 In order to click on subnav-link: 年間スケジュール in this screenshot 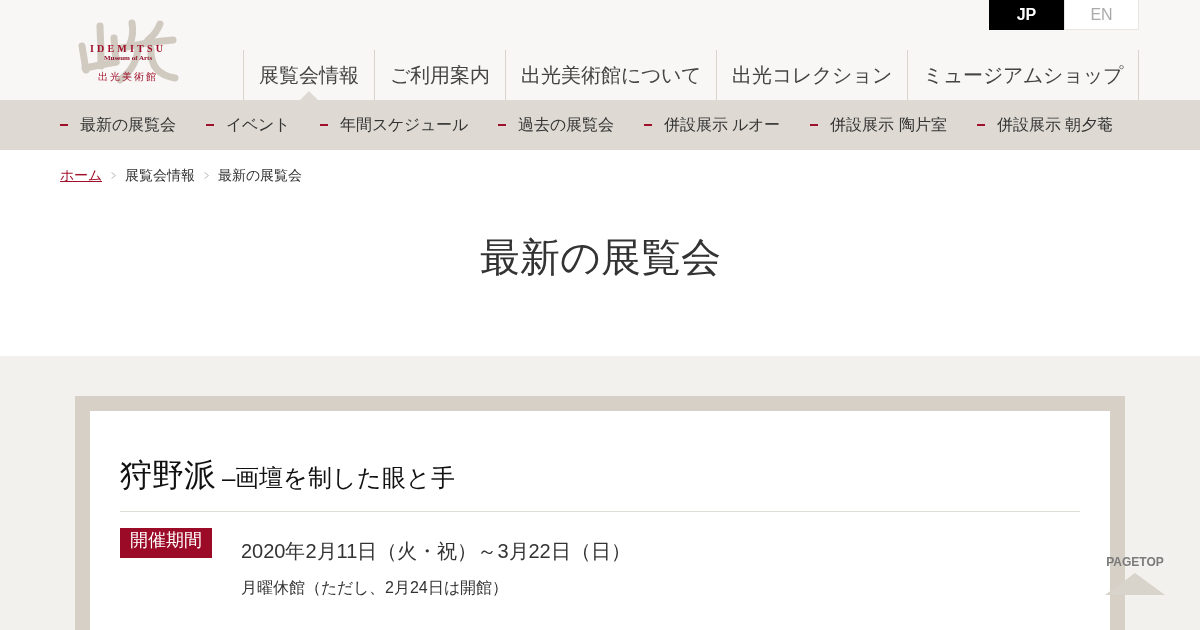, I will do `click(394, 125)`.